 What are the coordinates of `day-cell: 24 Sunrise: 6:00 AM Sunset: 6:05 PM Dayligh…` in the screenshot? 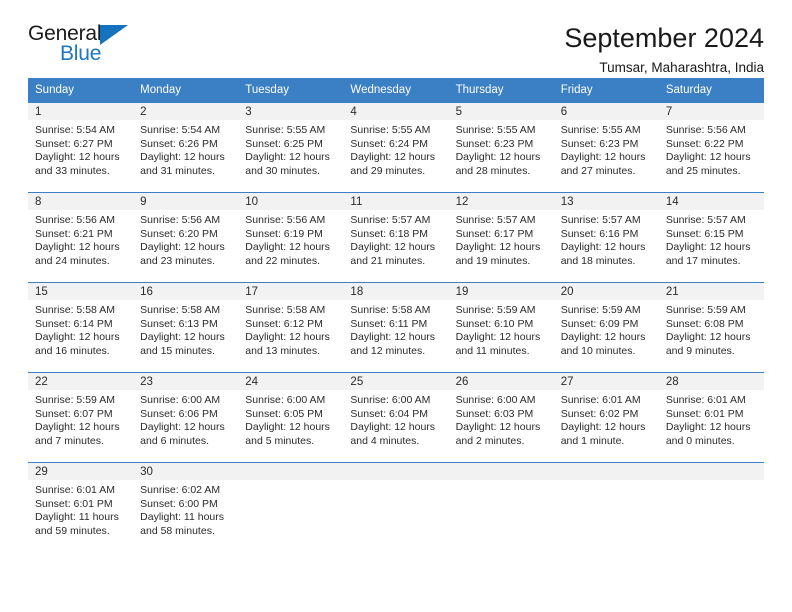 It's located at (291, 417).